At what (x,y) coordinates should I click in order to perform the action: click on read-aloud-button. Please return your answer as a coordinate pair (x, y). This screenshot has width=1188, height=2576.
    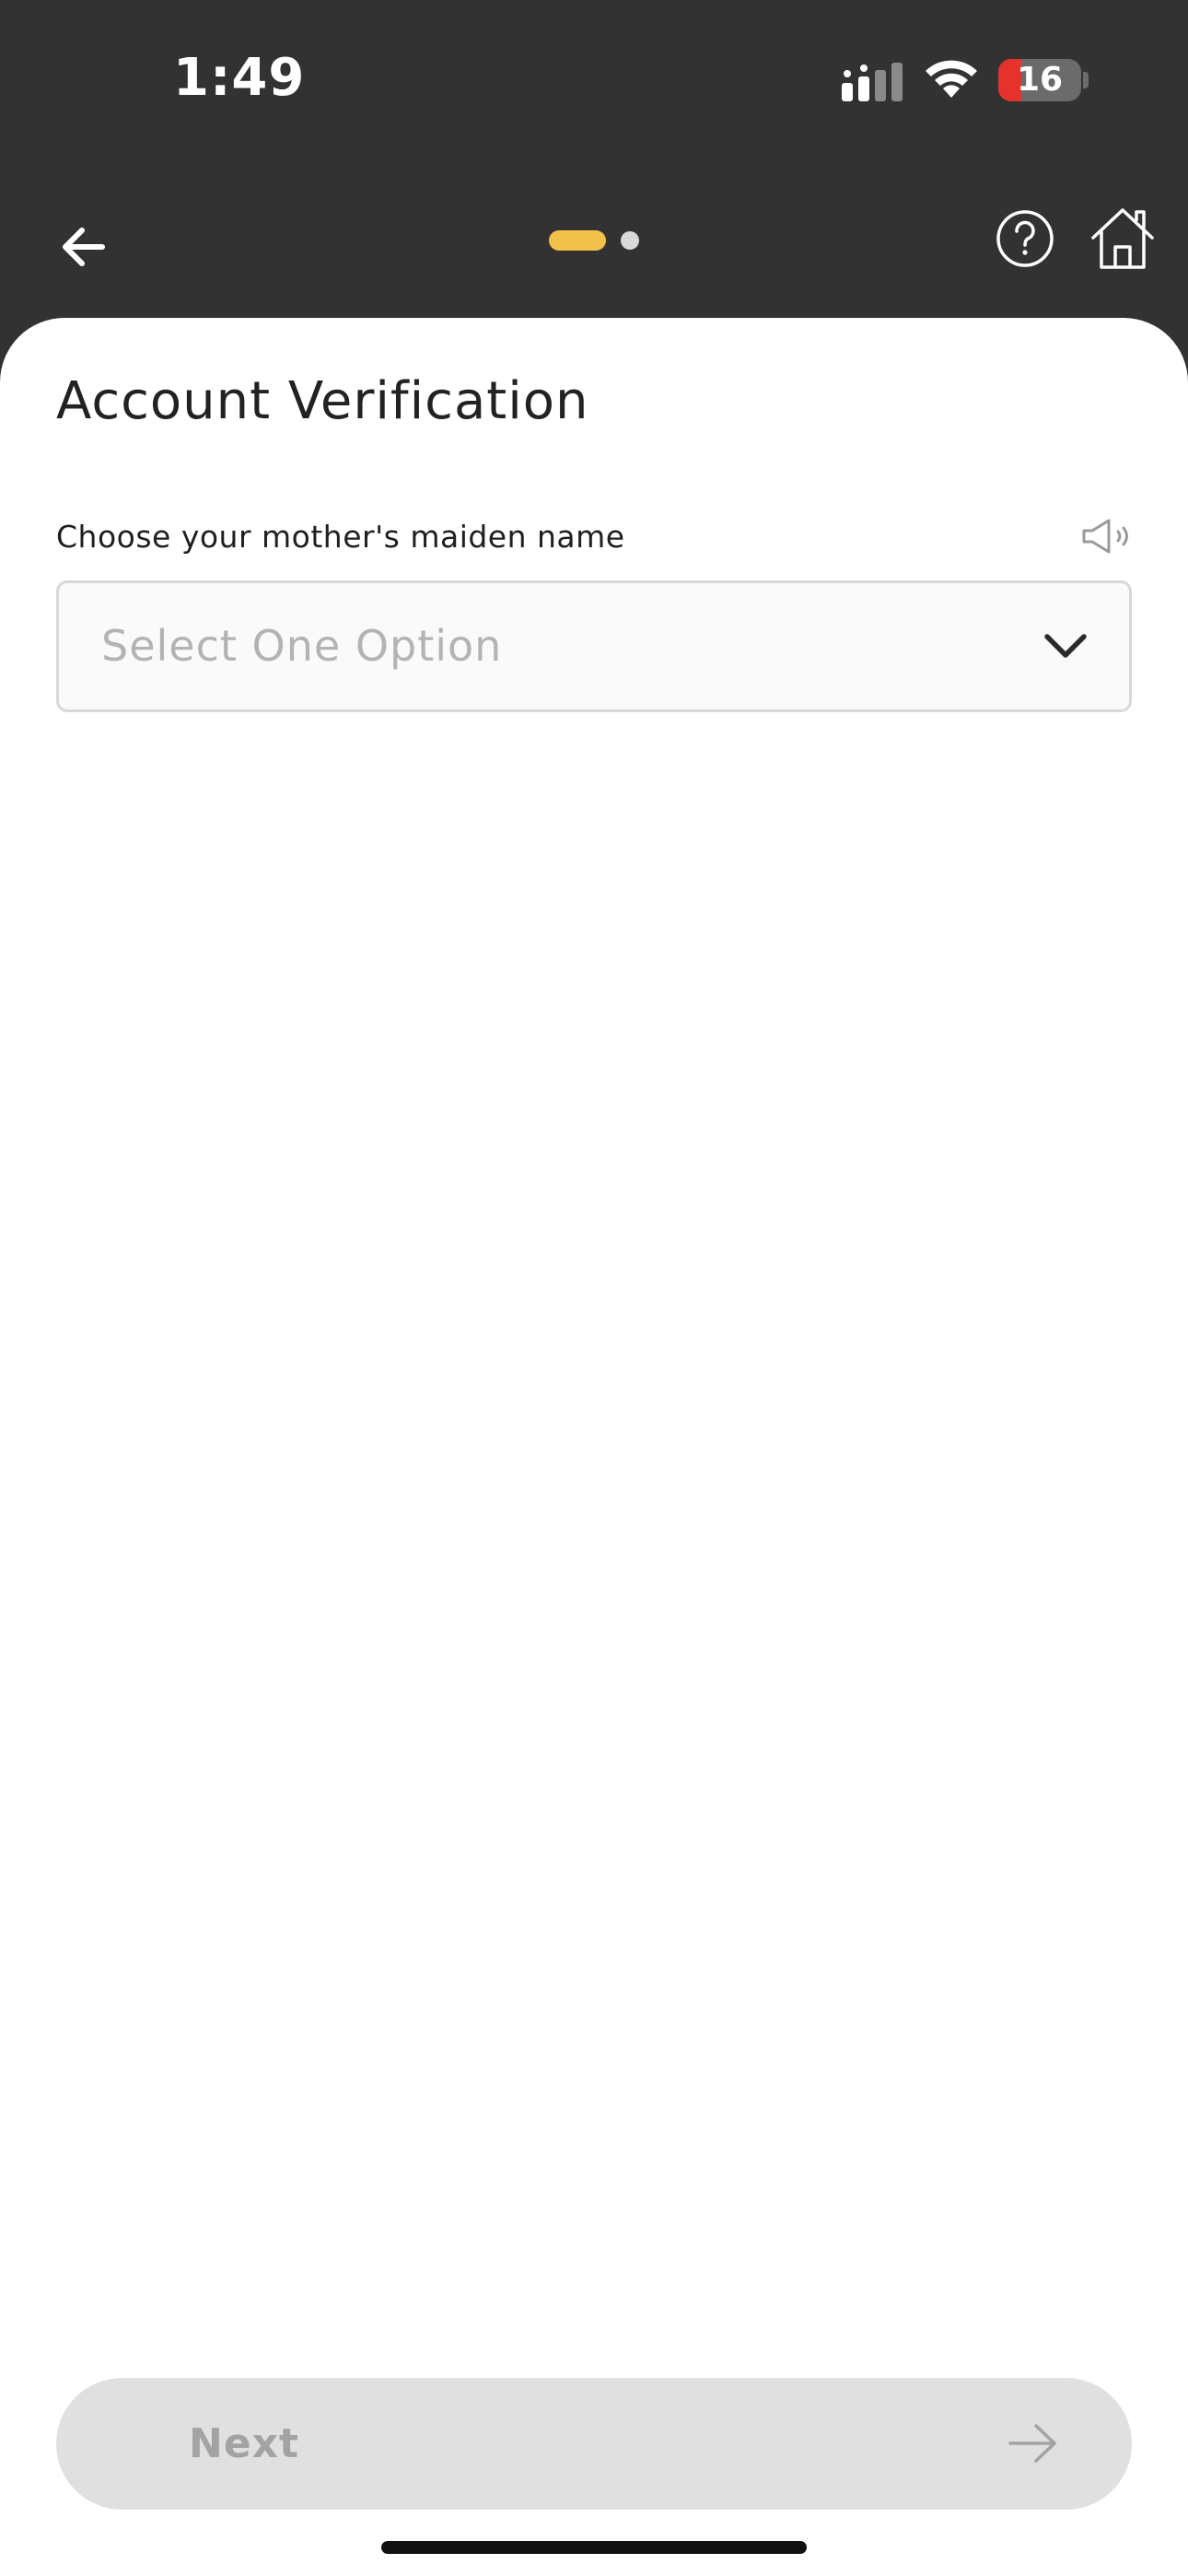
    Looking at the image, I should click on (1108, 536).